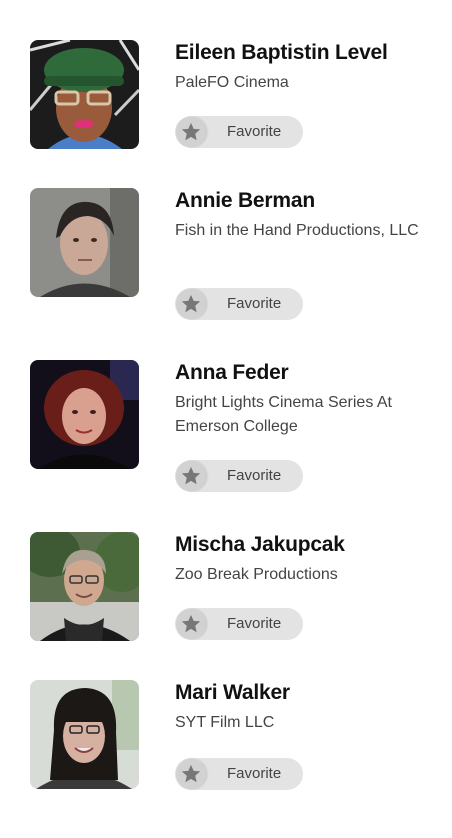  What do you see at coordinates (256, 574) in the screenshot?
I see `person-organization: Zoo Break Productions` at bounding box center [256, 574].